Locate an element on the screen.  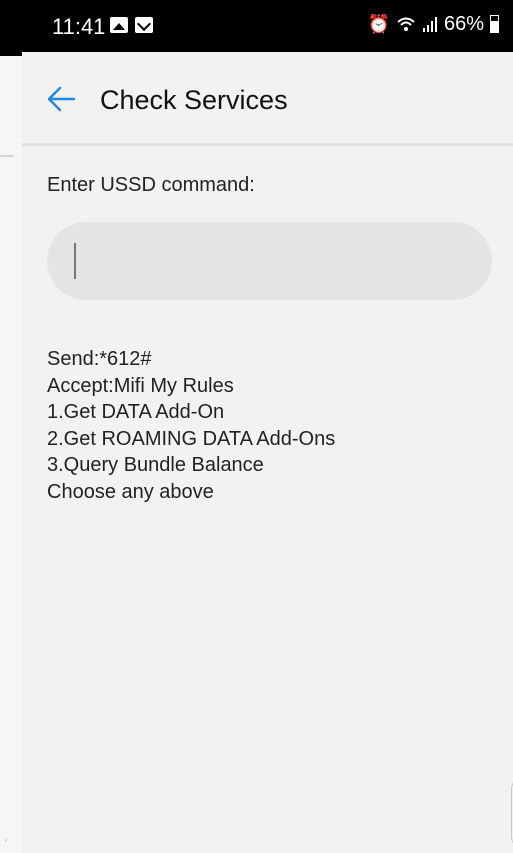
status-bar: 11:41 ⏰ 66% is located at coordinates (267, 26).